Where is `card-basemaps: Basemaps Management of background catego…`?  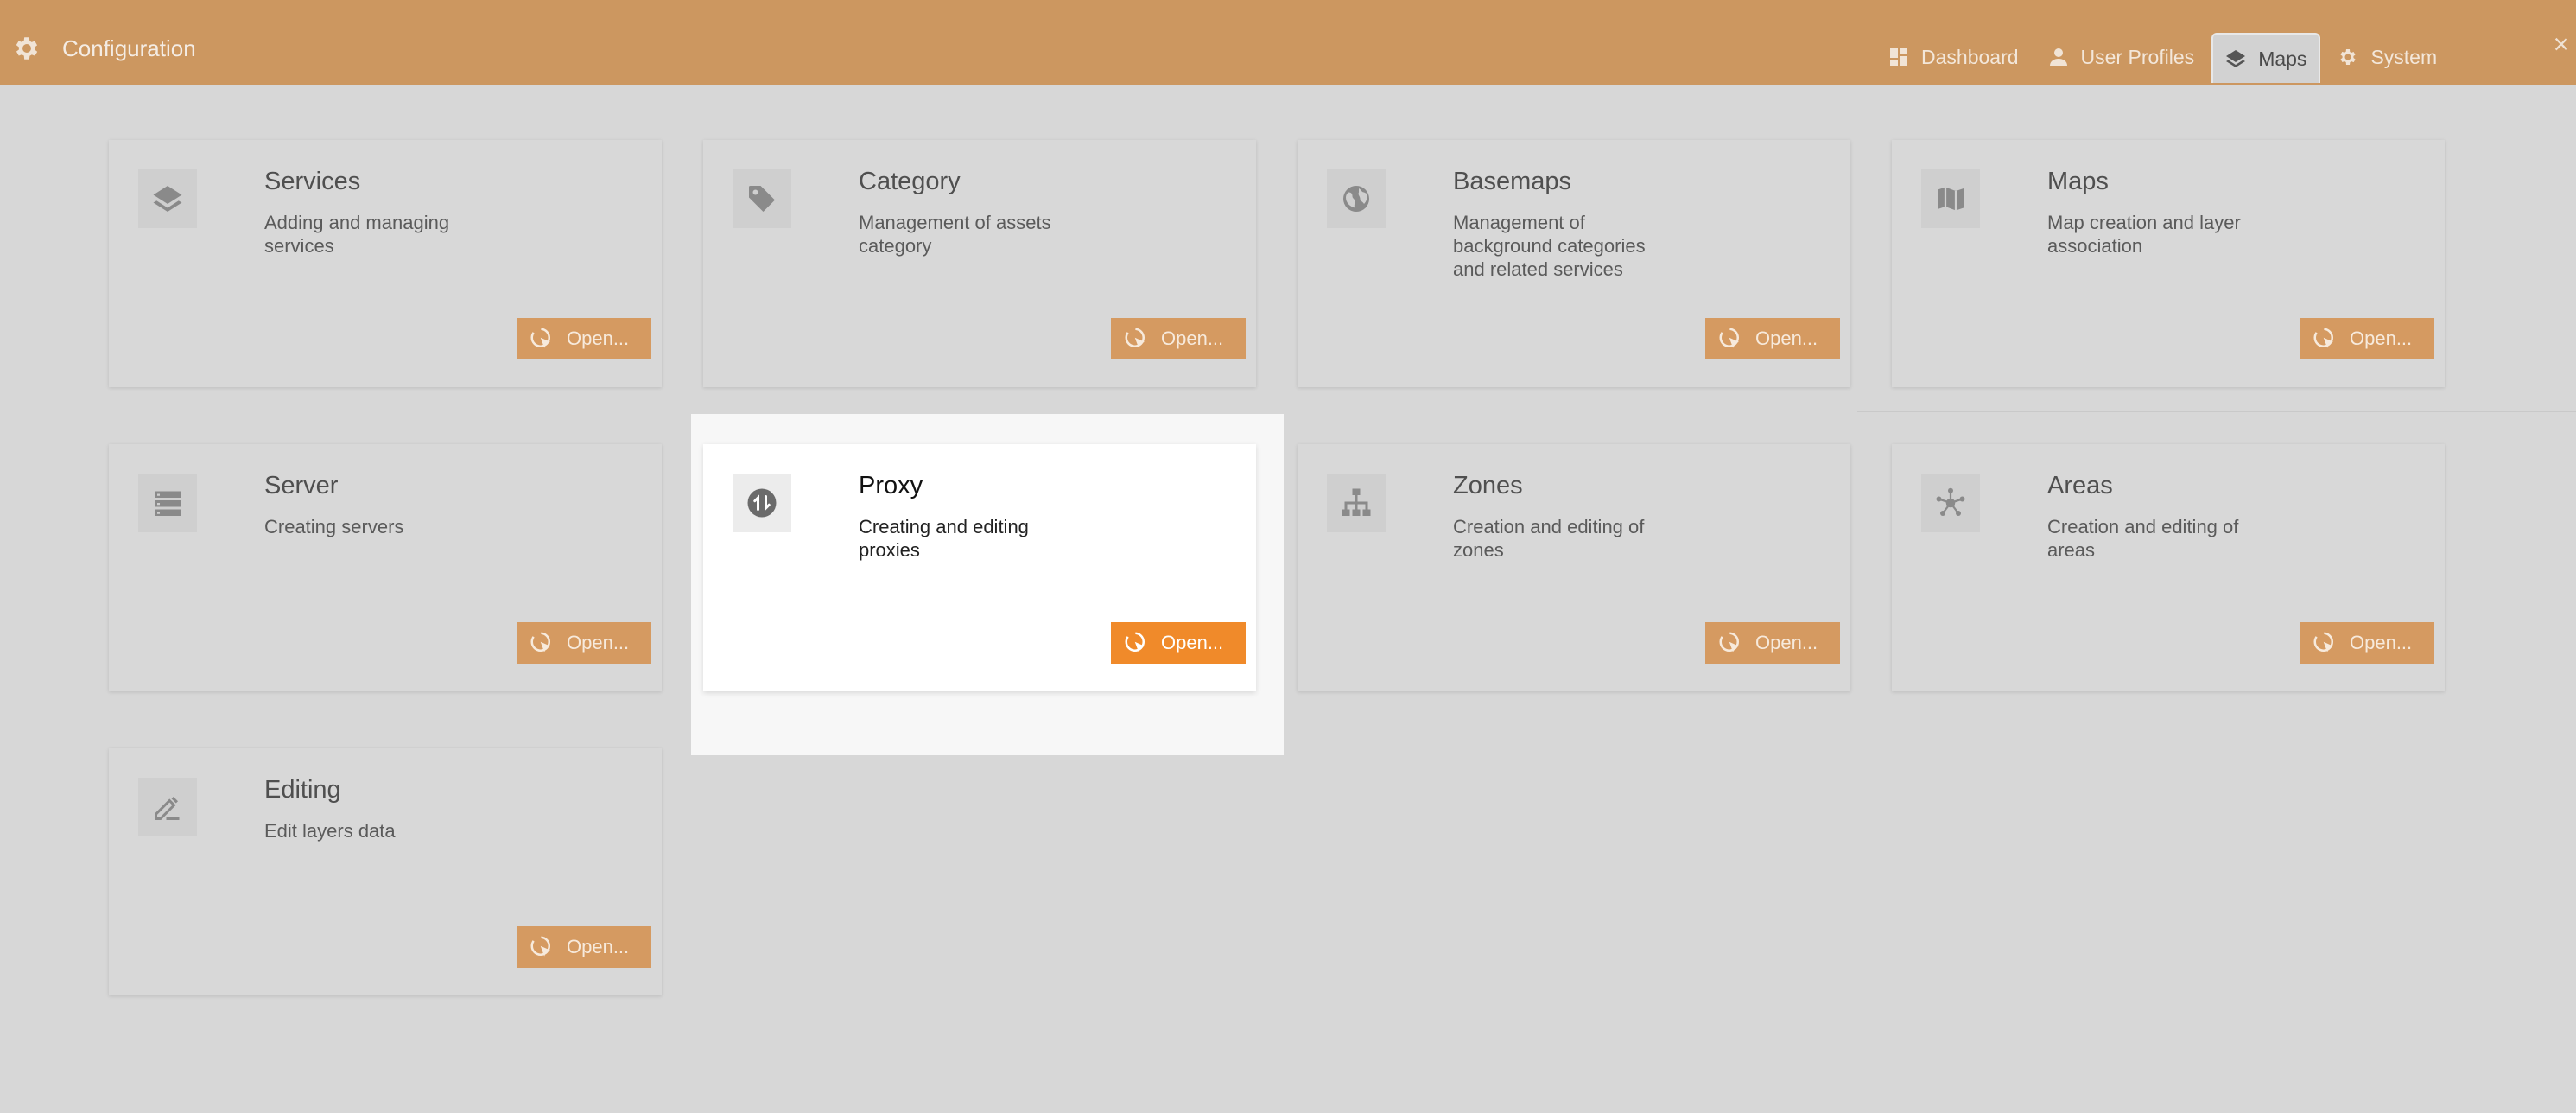
card-basemaps: Basemaps Management of background catego… is located at coordinates (1574, 263).